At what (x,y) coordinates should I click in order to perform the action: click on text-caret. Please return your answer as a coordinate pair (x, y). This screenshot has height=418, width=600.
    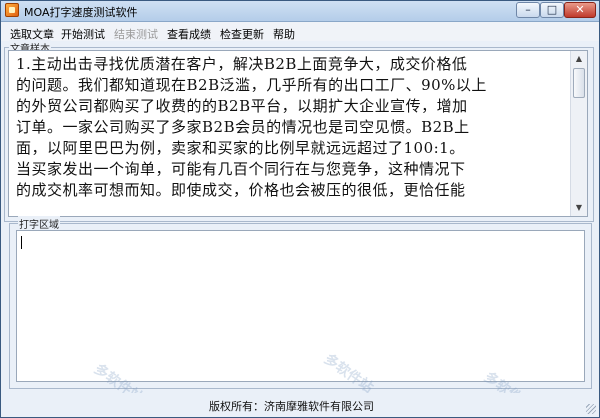
    Looking at the image, I should click on (21, 242).